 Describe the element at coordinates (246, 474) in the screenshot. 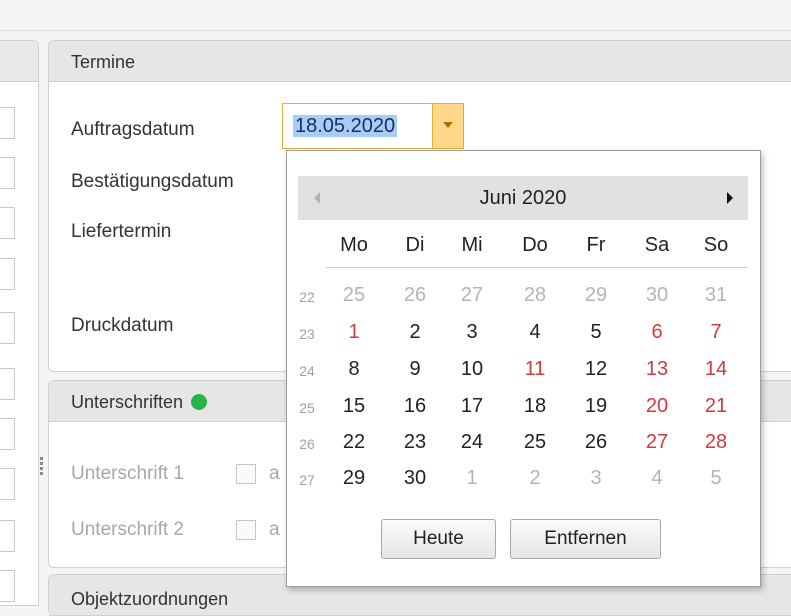

I see `unterschrift-1-checkbox` at that location.